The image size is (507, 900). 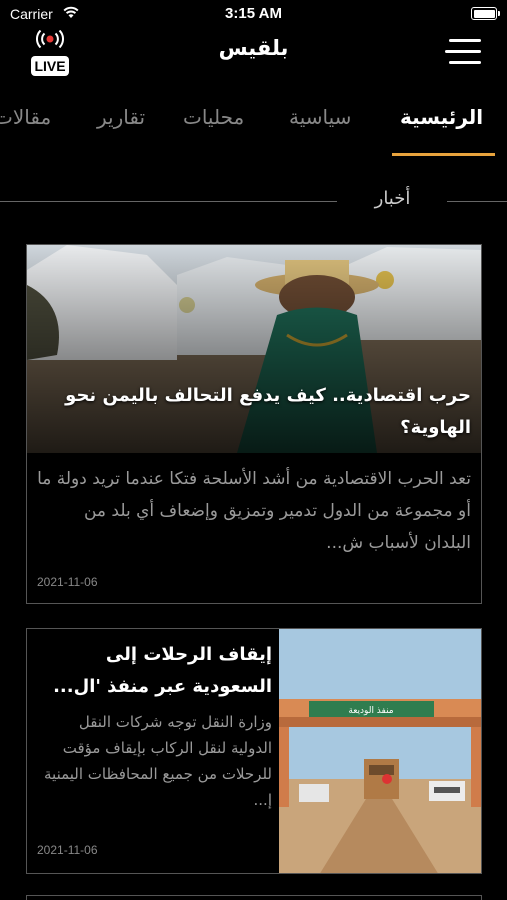 I want to click on tab-home: الرئيسية, so click(x=441, y=117).